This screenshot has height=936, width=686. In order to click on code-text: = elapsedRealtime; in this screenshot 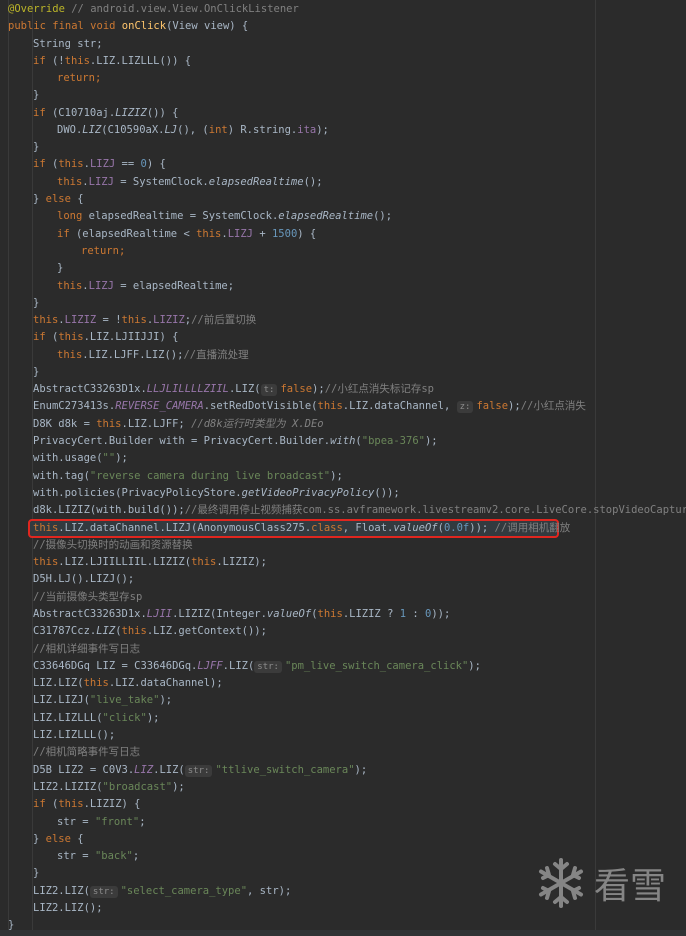, I will do `click(174, 286)`.